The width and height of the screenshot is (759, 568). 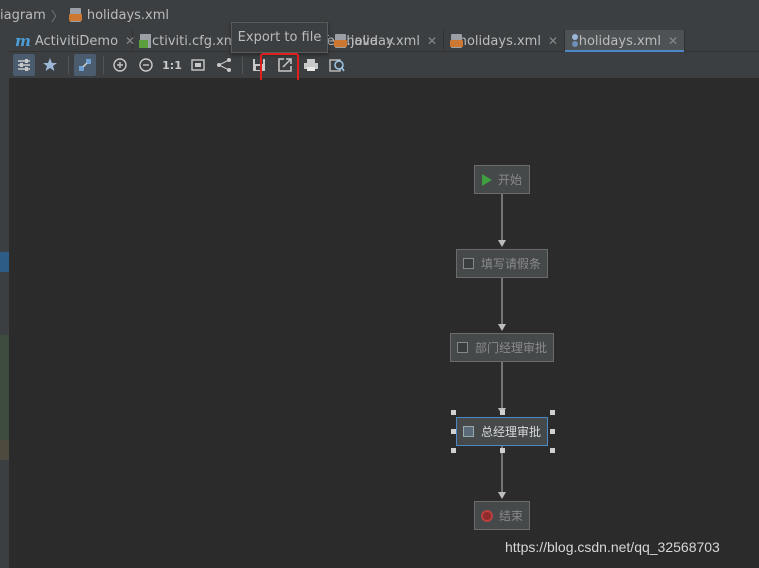 I want to click on user-task-node: 填写请假条, so click(x=502, y=263).